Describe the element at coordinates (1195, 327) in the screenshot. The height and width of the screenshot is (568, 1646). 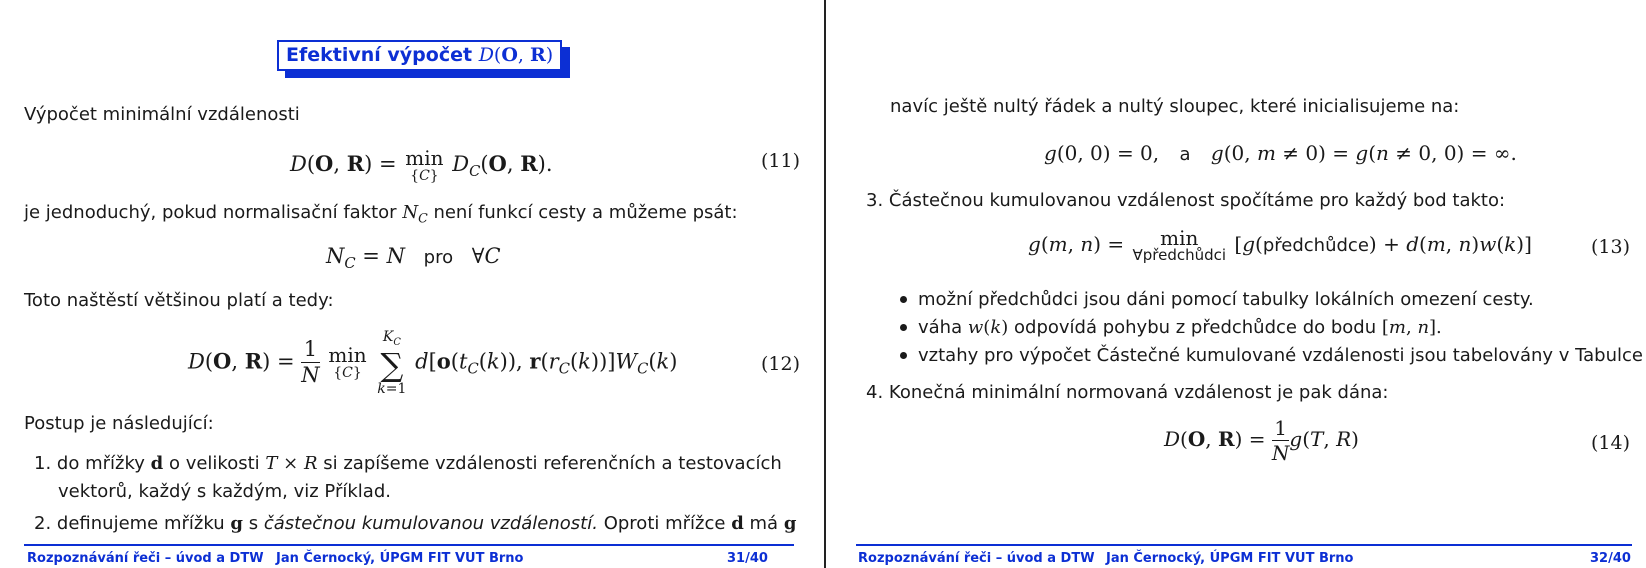
I see `bullet-item-2-text-b: odpovídá pohybu z předchůdce do bodu` at that location.